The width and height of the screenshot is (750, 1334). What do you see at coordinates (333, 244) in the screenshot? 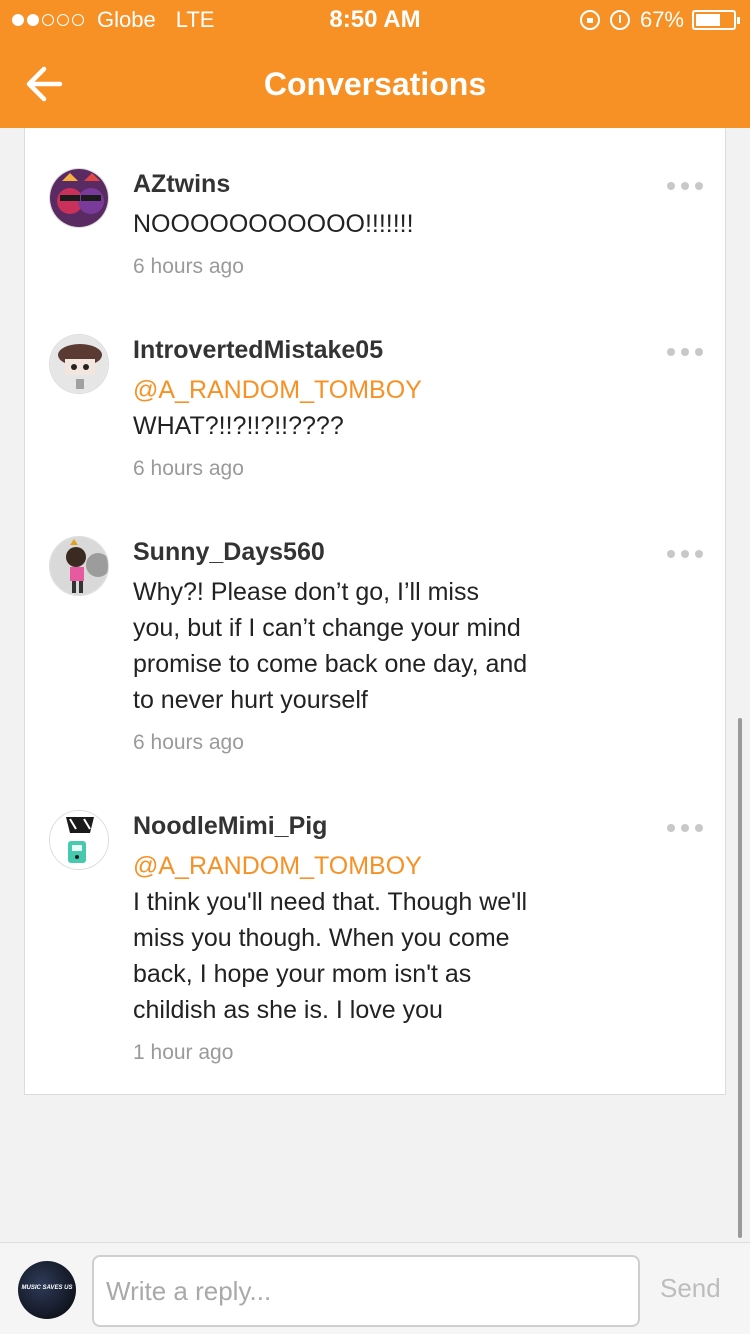
I see `comment-body: NOOOOOOOOOOO!!!!!!! 6 hours ago` at bounding box center [333, 244].